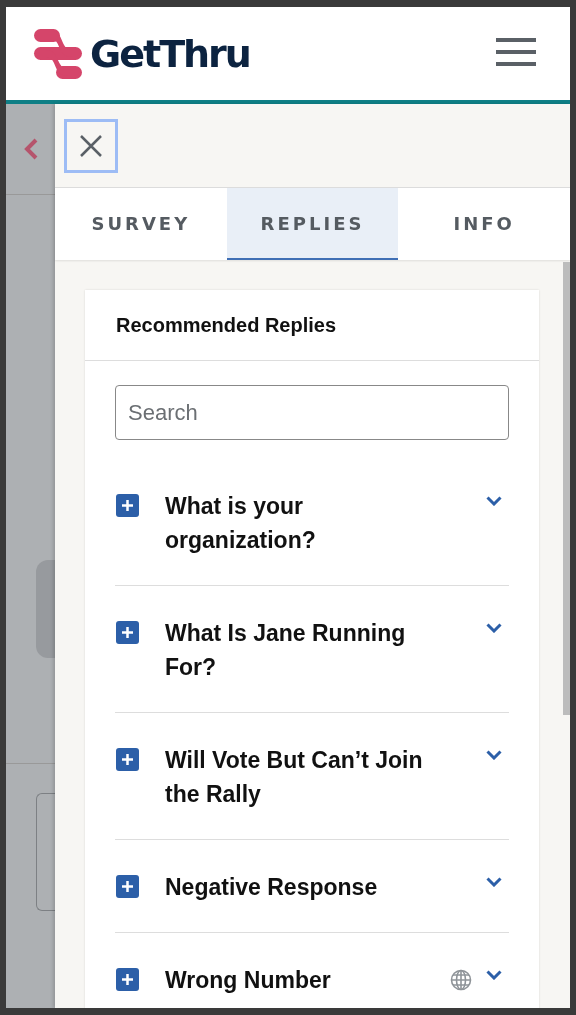  Describe the element at coordinates (300, 777) in the screenshot. I see `reply-title: Will Vote But Can’t Join the Rally` at that location.